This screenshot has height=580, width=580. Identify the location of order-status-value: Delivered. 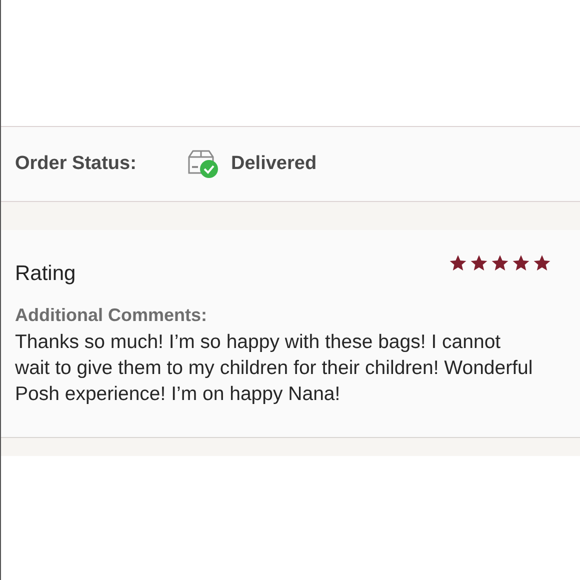
(274, 164).